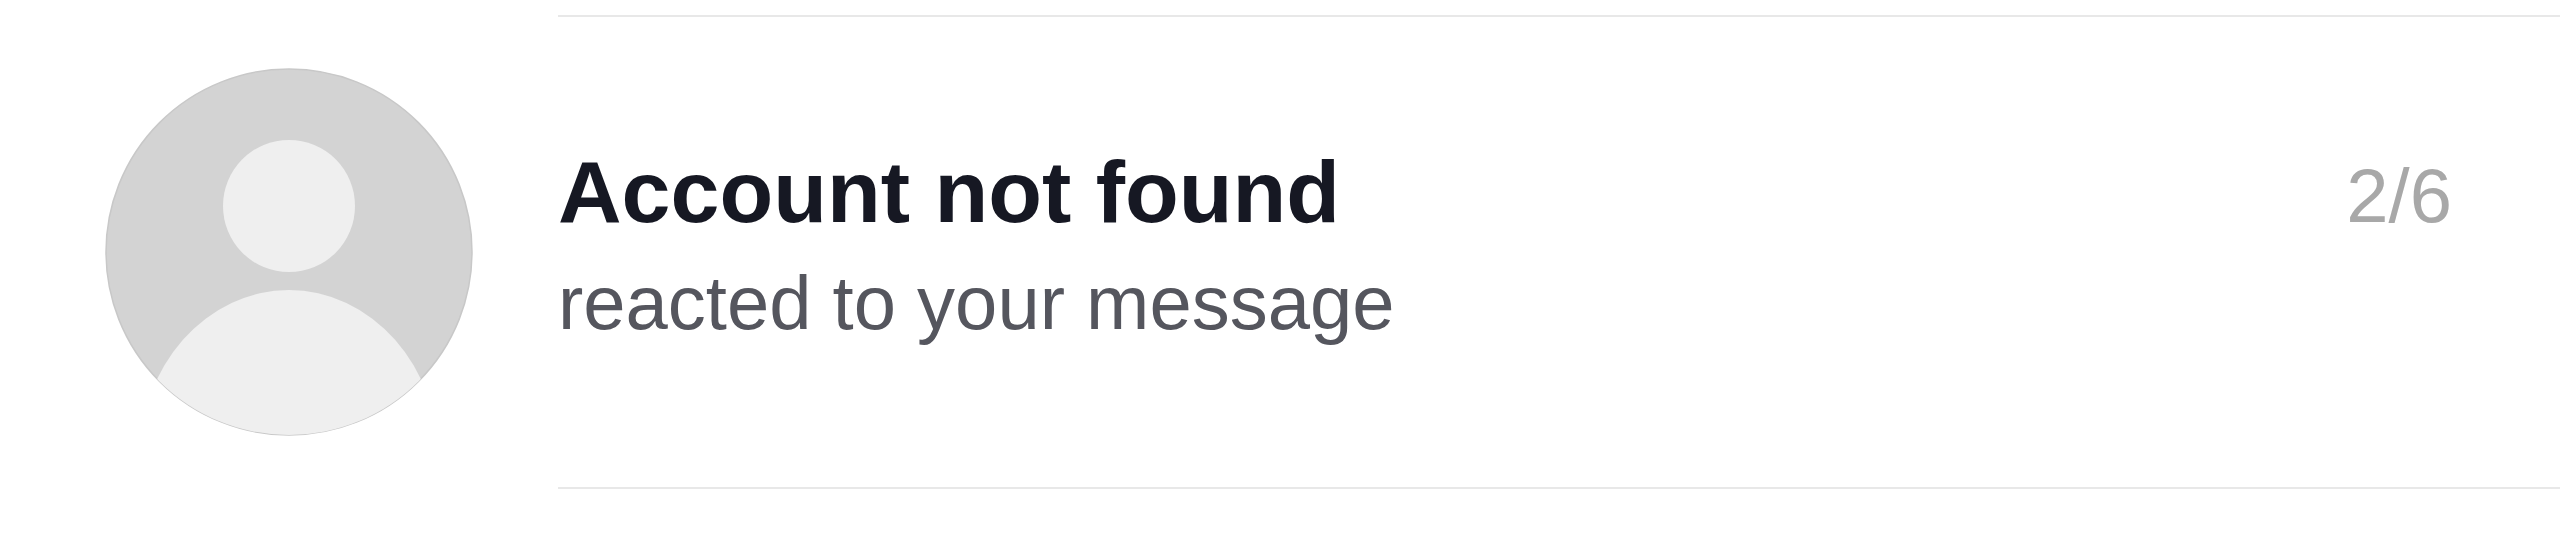  I want to click on counter: 2/6, so click(2399, 195).